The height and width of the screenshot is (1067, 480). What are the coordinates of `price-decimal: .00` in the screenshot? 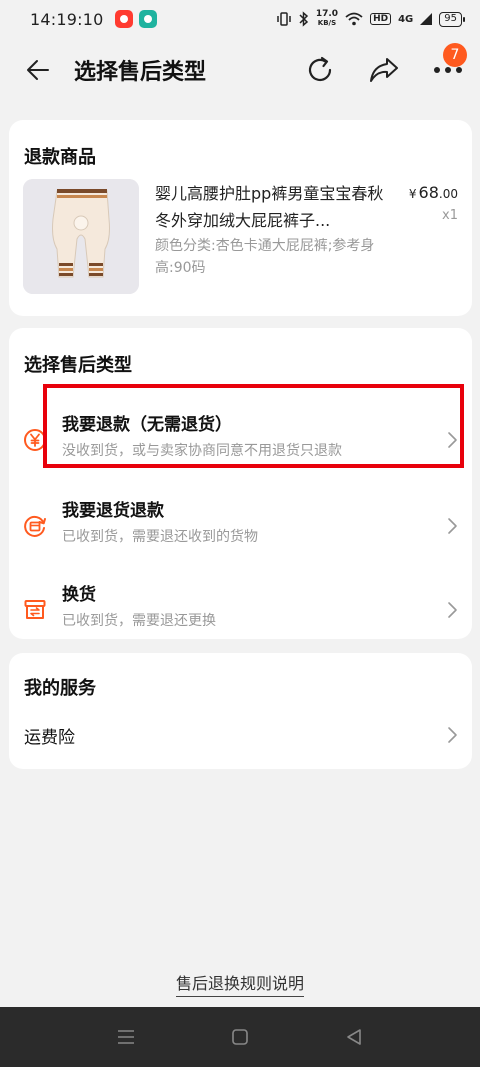 It's located at (448, 194).